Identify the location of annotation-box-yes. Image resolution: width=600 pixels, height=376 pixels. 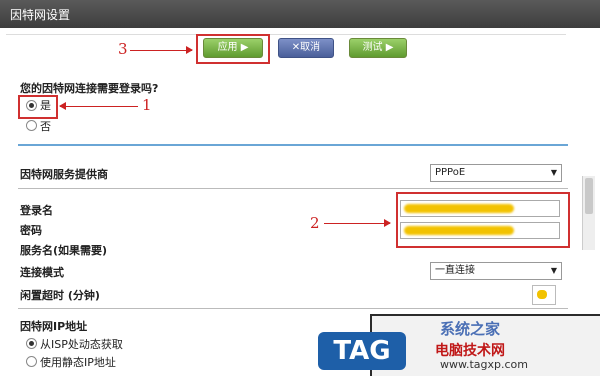
(38, 107).